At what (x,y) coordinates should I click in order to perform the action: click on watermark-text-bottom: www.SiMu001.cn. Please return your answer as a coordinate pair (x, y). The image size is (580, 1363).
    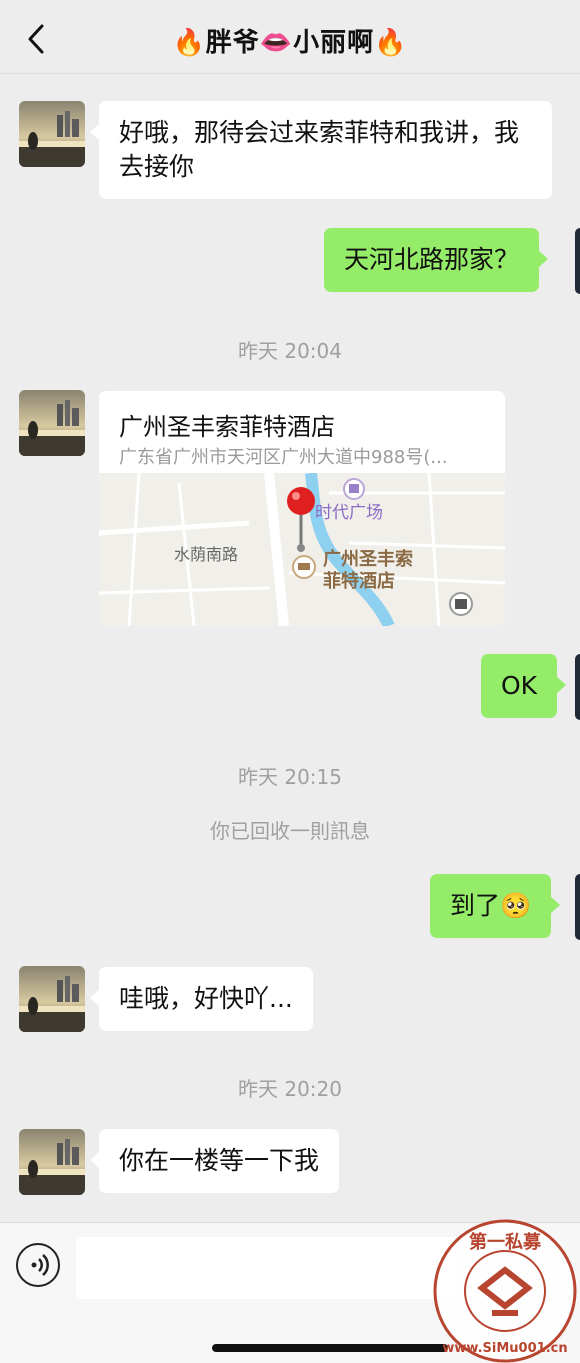
    Looking at the image, I should click on (504, 1348).